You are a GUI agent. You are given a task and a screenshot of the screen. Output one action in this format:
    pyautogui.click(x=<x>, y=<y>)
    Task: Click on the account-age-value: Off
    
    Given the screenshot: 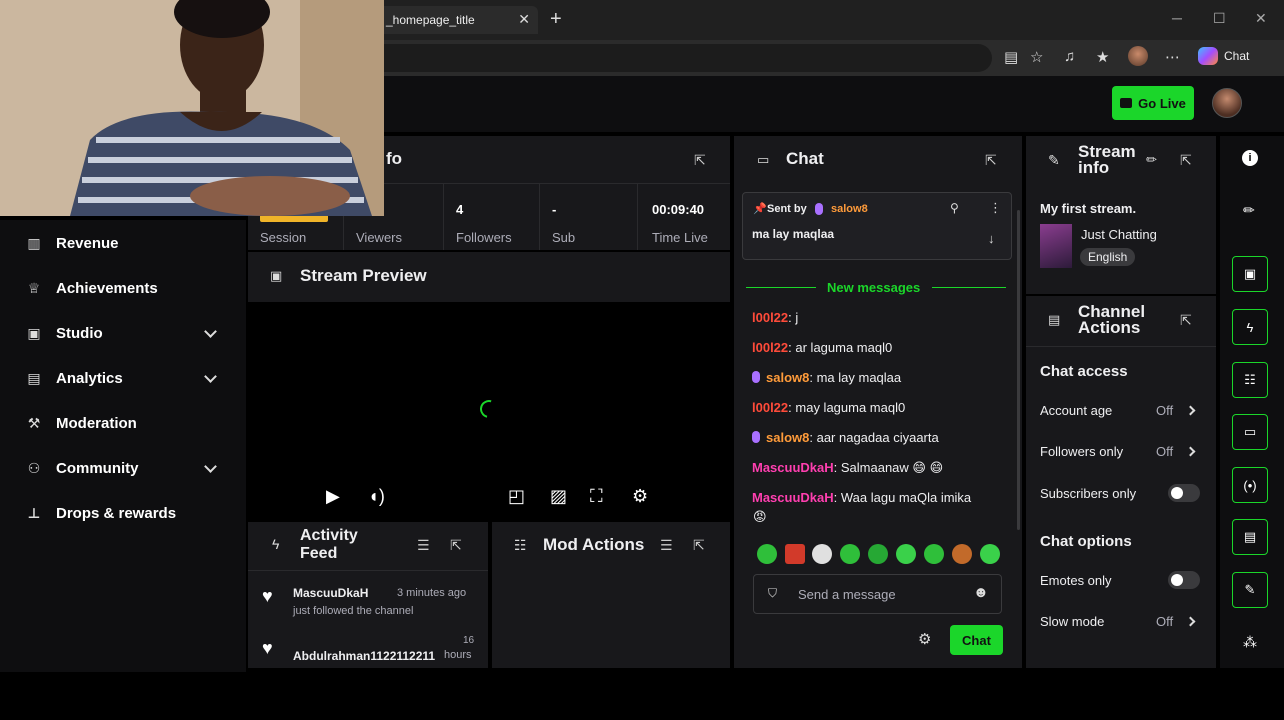 What is the action you would take?
    pyautogui.click(x=1164, y=410)
    